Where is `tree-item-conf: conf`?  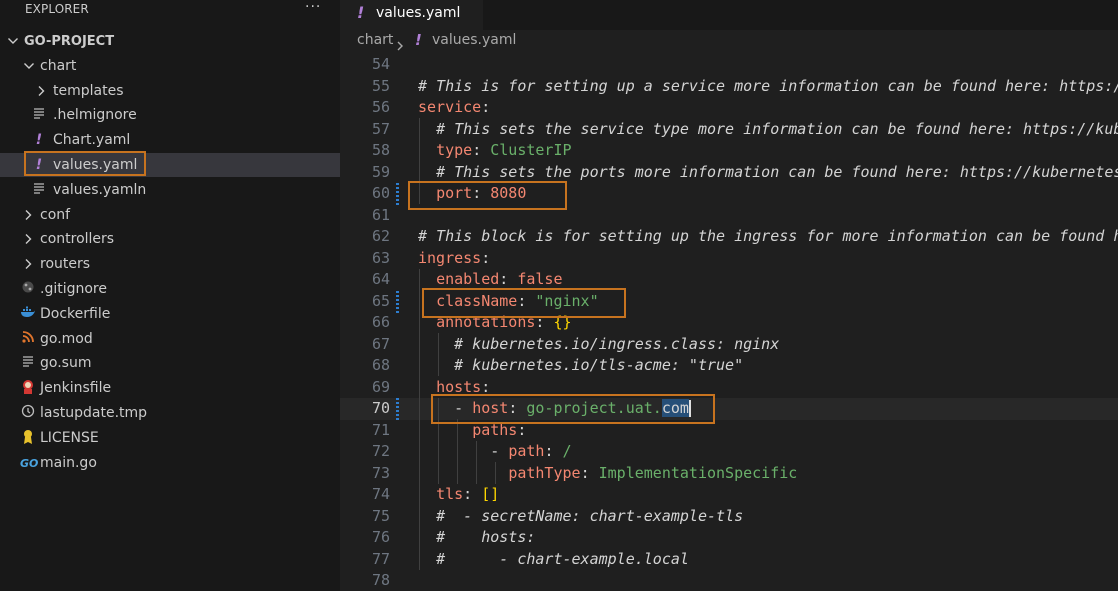
tree-item-conf: conf is located at coordinates (170, 215).